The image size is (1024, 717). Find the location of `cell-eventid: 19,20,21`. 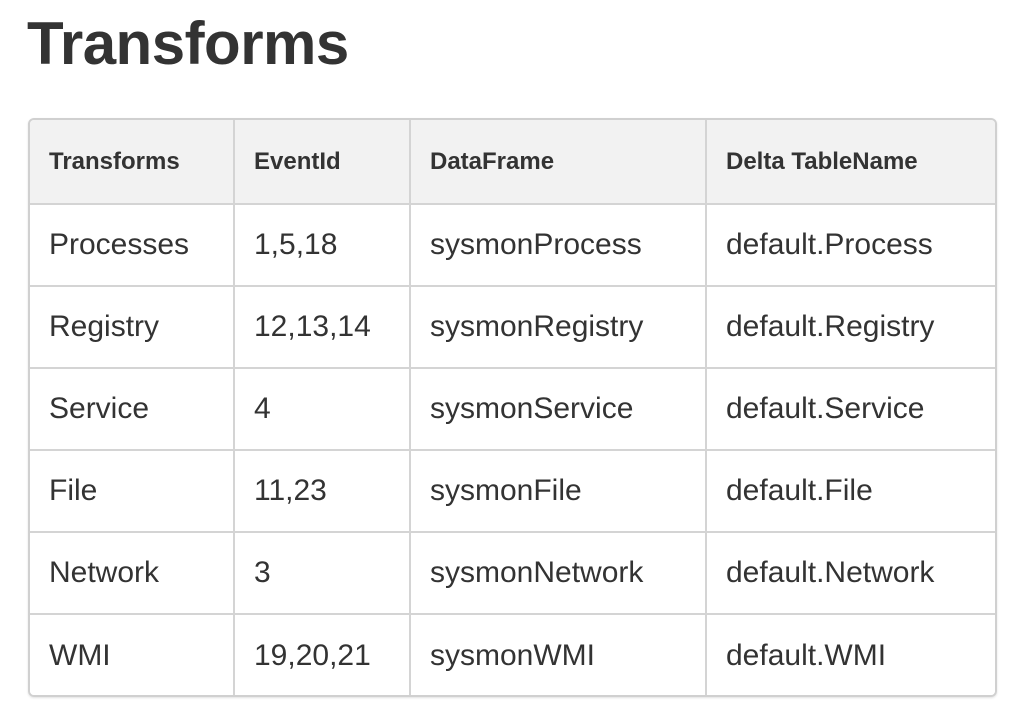

cell-eventid: 19,20,21 is located at coordinates (322, 654).